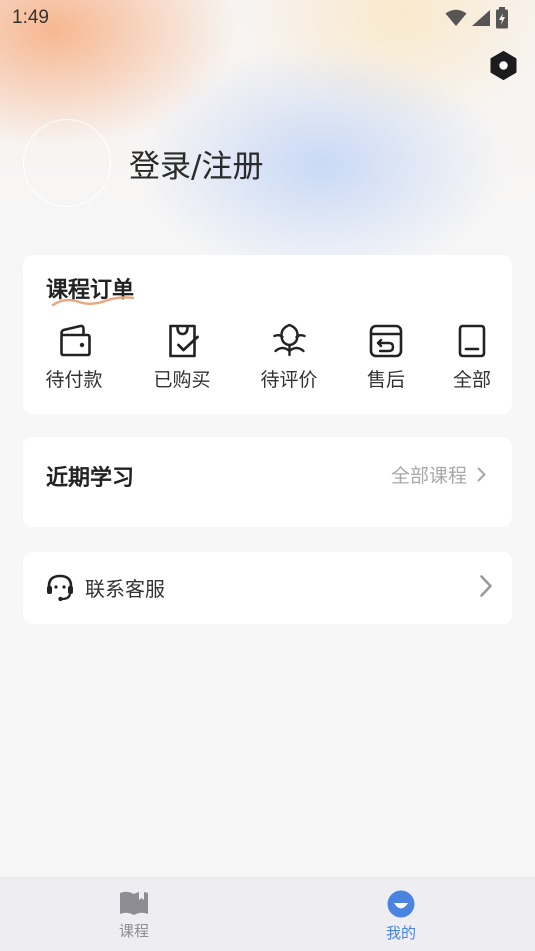 The image size is (535, 951). I want to click on recent-learning-title: 近期学习, so click(90, 478).